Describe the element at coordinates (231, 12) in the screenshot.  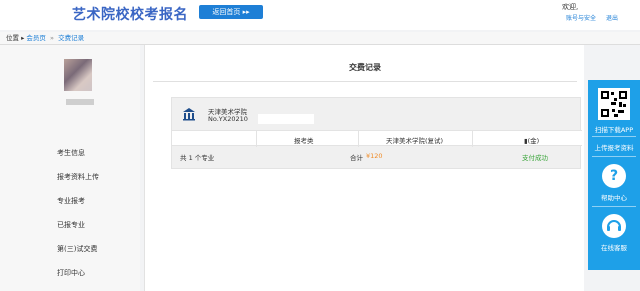
I see `home-button: 返回首页 ▸▸` at that location.